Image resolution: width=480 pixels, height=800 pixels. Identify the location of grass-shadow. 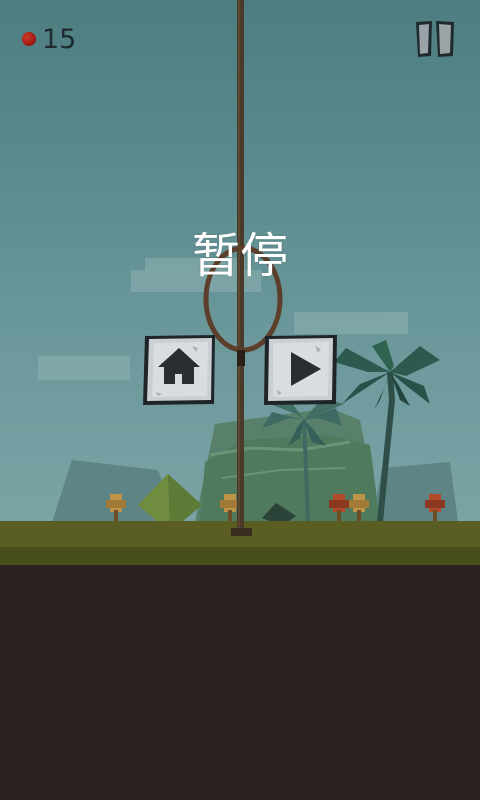
(240, 556).